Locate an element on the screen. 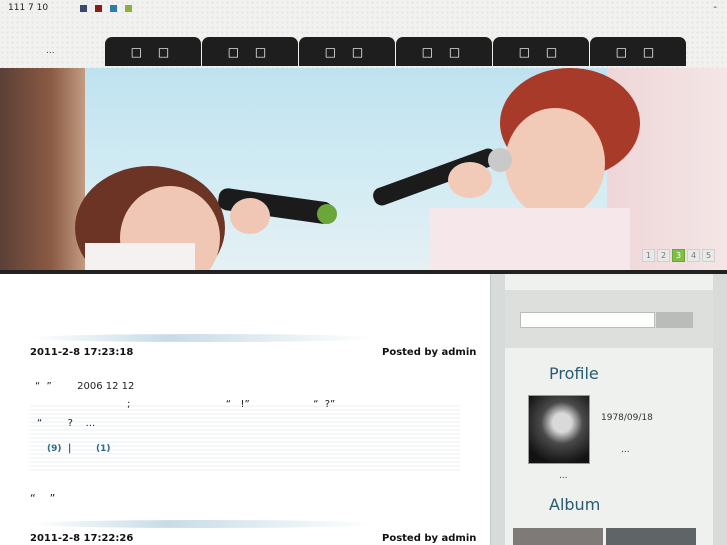 The image size is (727, 545). profile-birthday: 1978/09/18 is located at coordinates (627, 418).